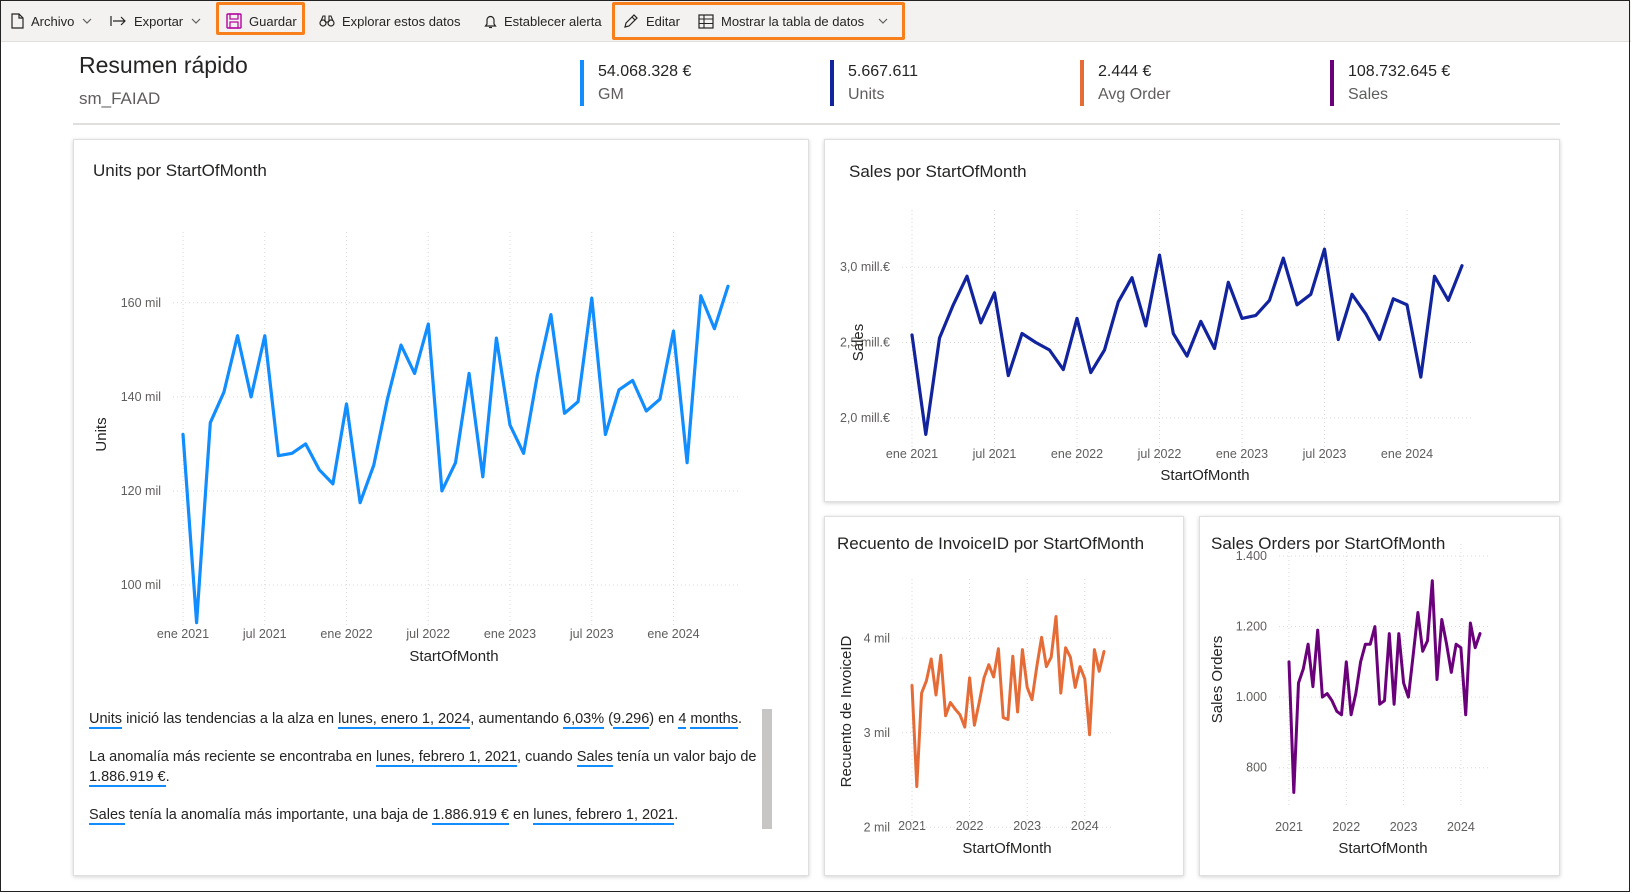  Describe the element at coordinates (631, 720) in the screenshot. I see `narrative-value: 9.296` at that location.